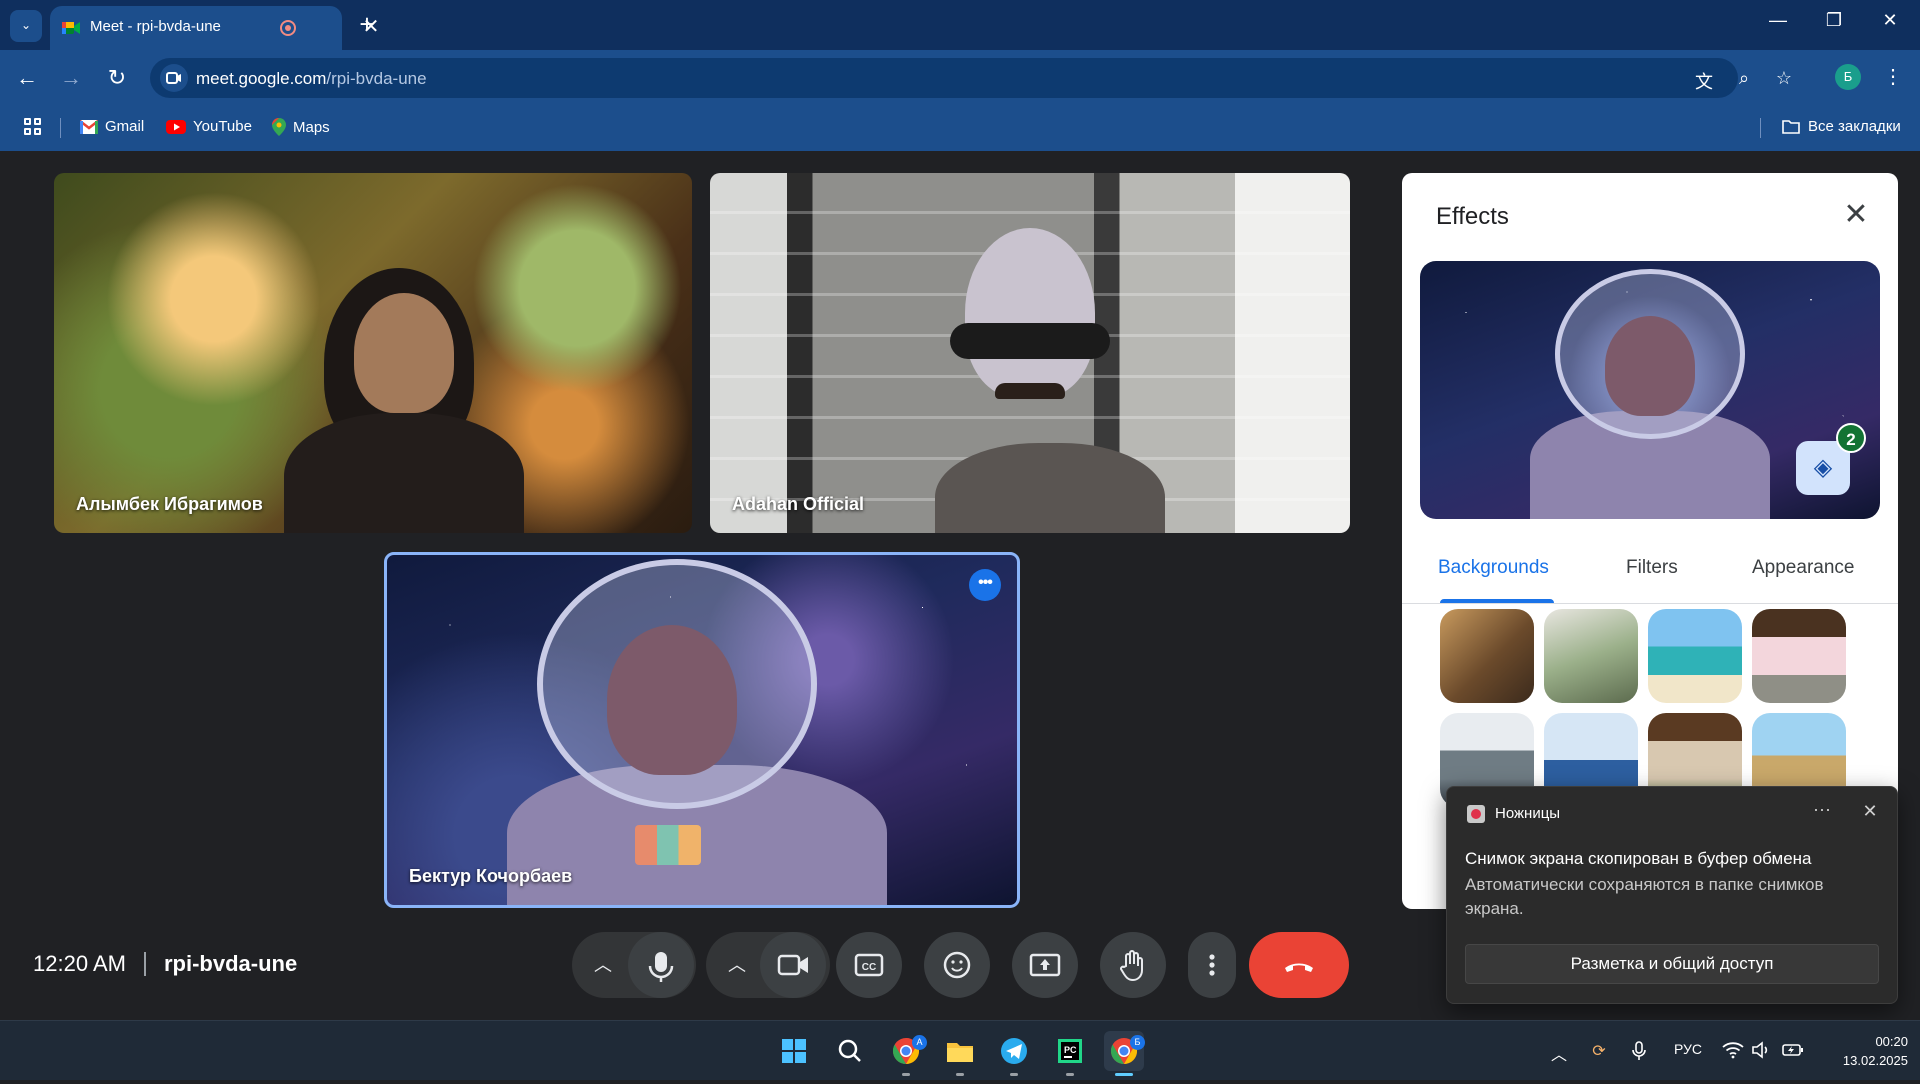 The height and width of the screenshot is (1084, 1920). I want to click on search-icon, so click(849, 1050).